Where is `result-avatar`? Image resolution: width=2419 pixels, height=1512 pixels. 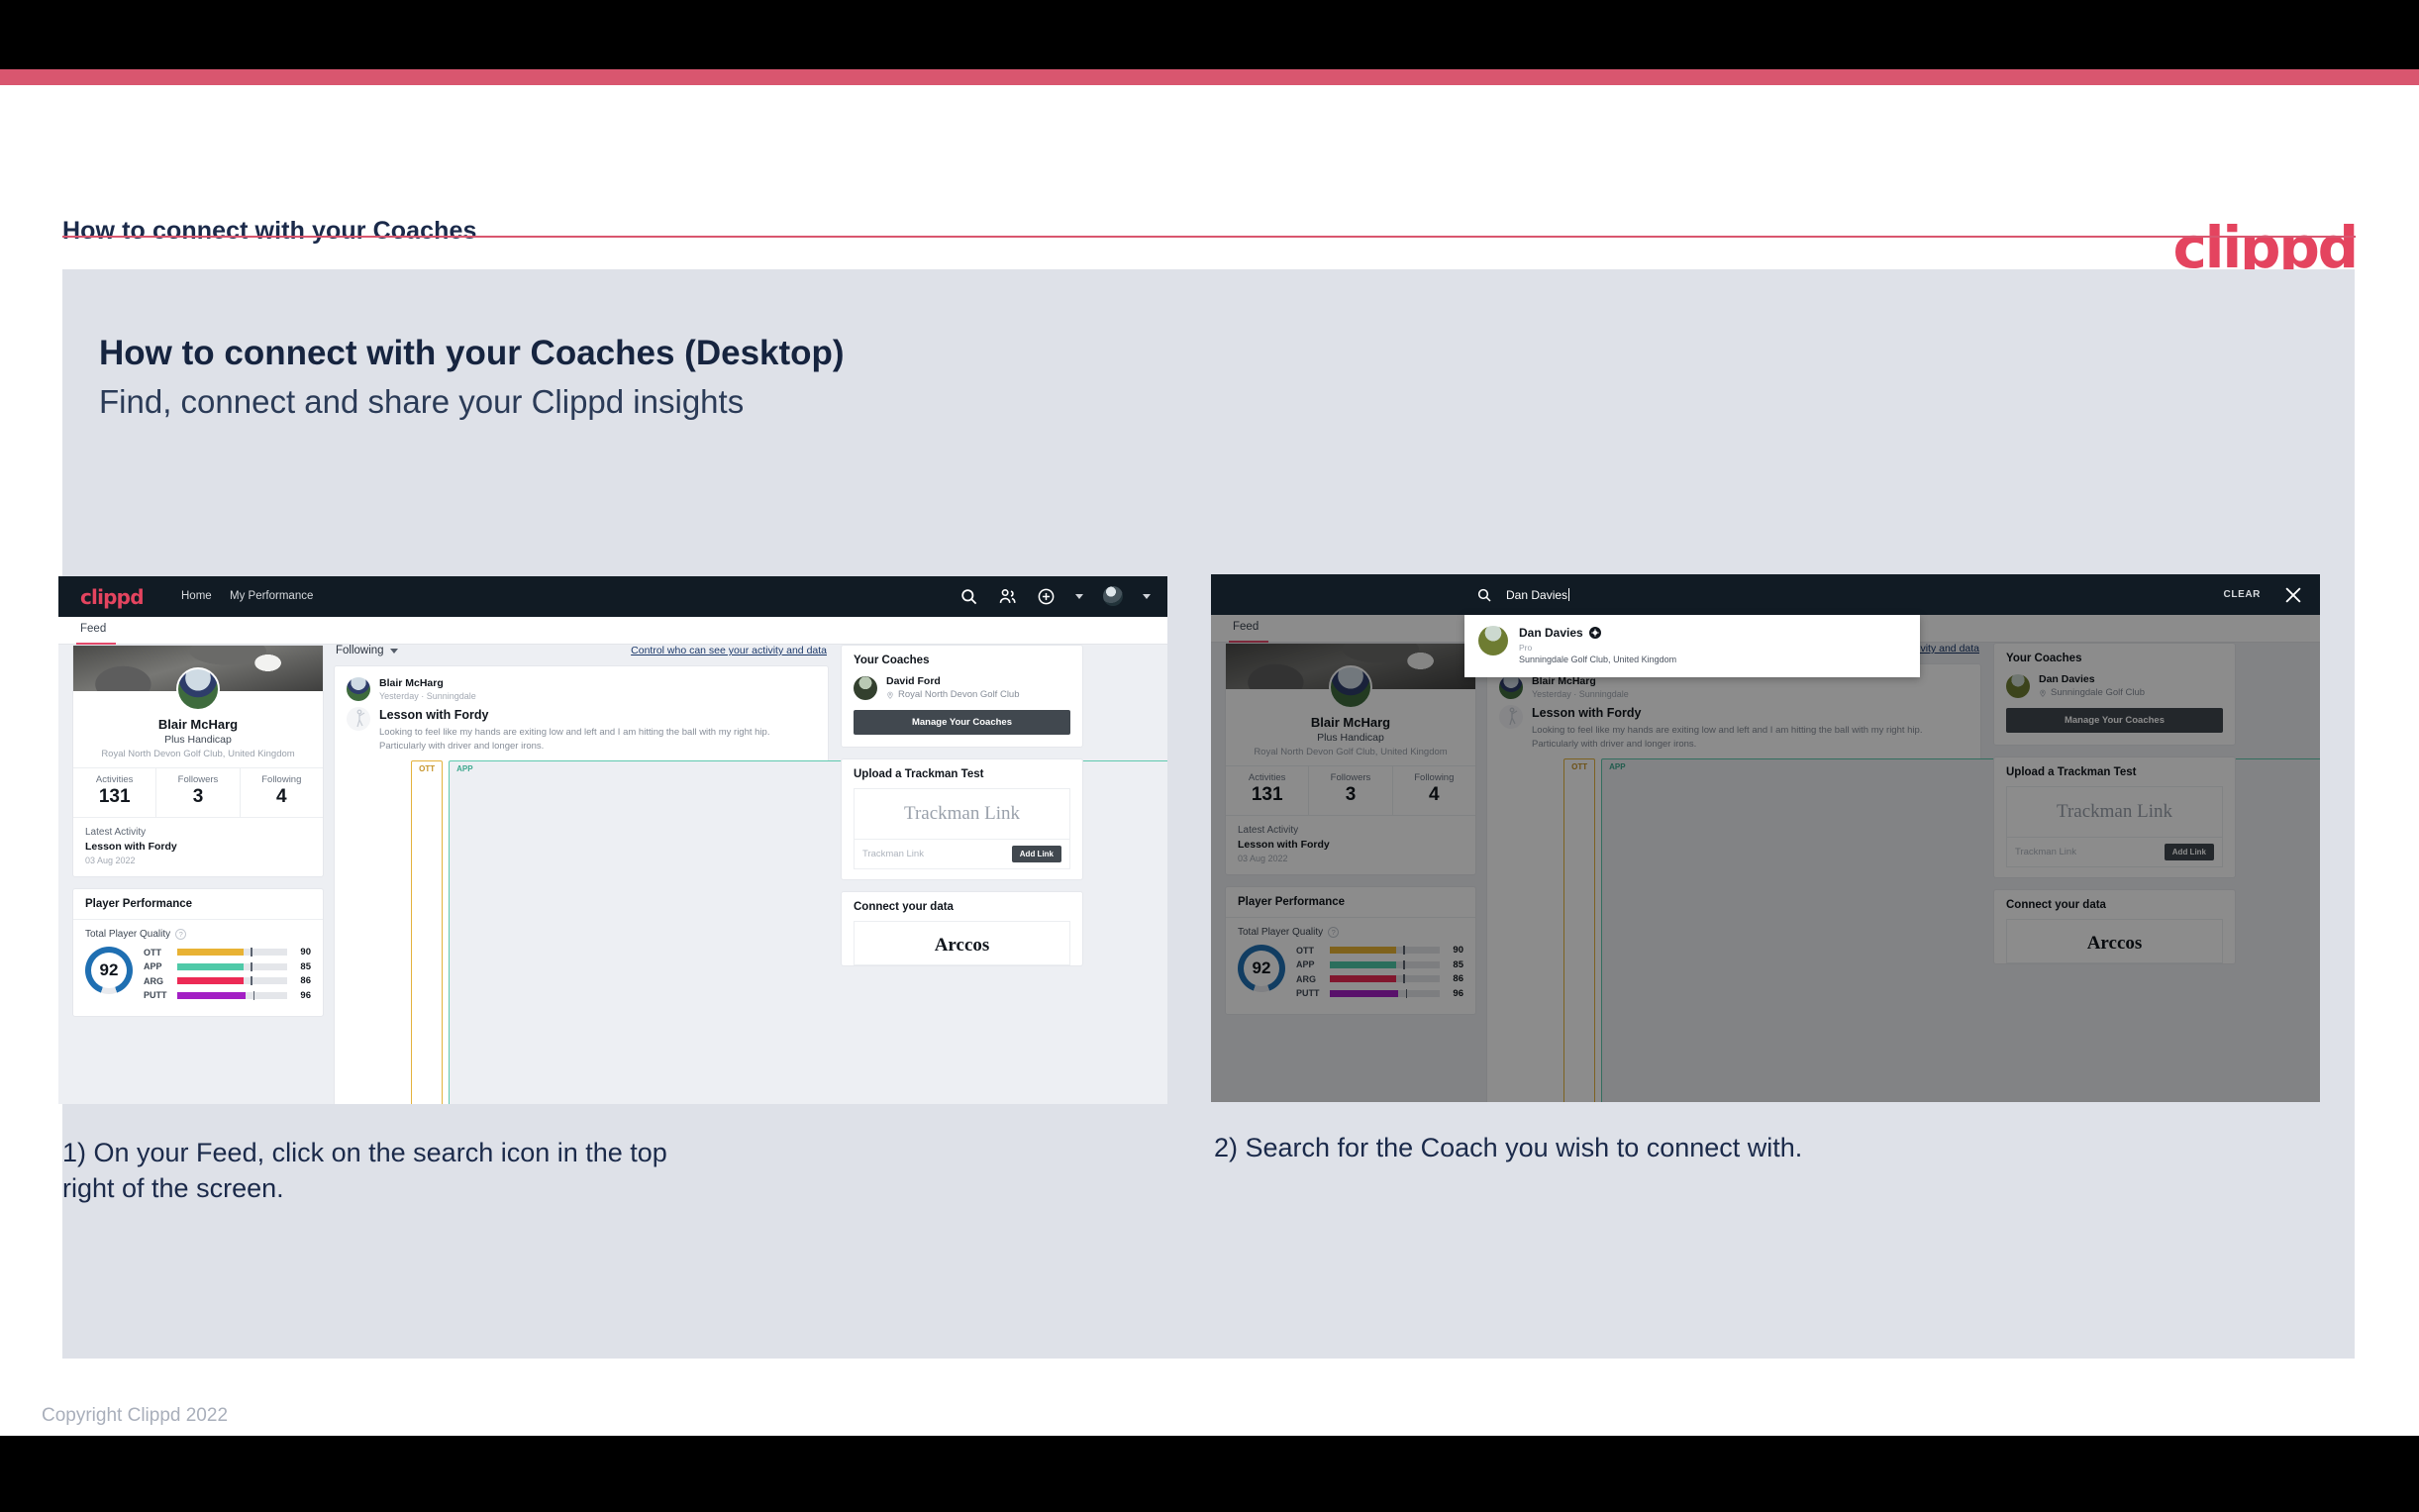 result-avatar is located at coordinates (1493, 640).